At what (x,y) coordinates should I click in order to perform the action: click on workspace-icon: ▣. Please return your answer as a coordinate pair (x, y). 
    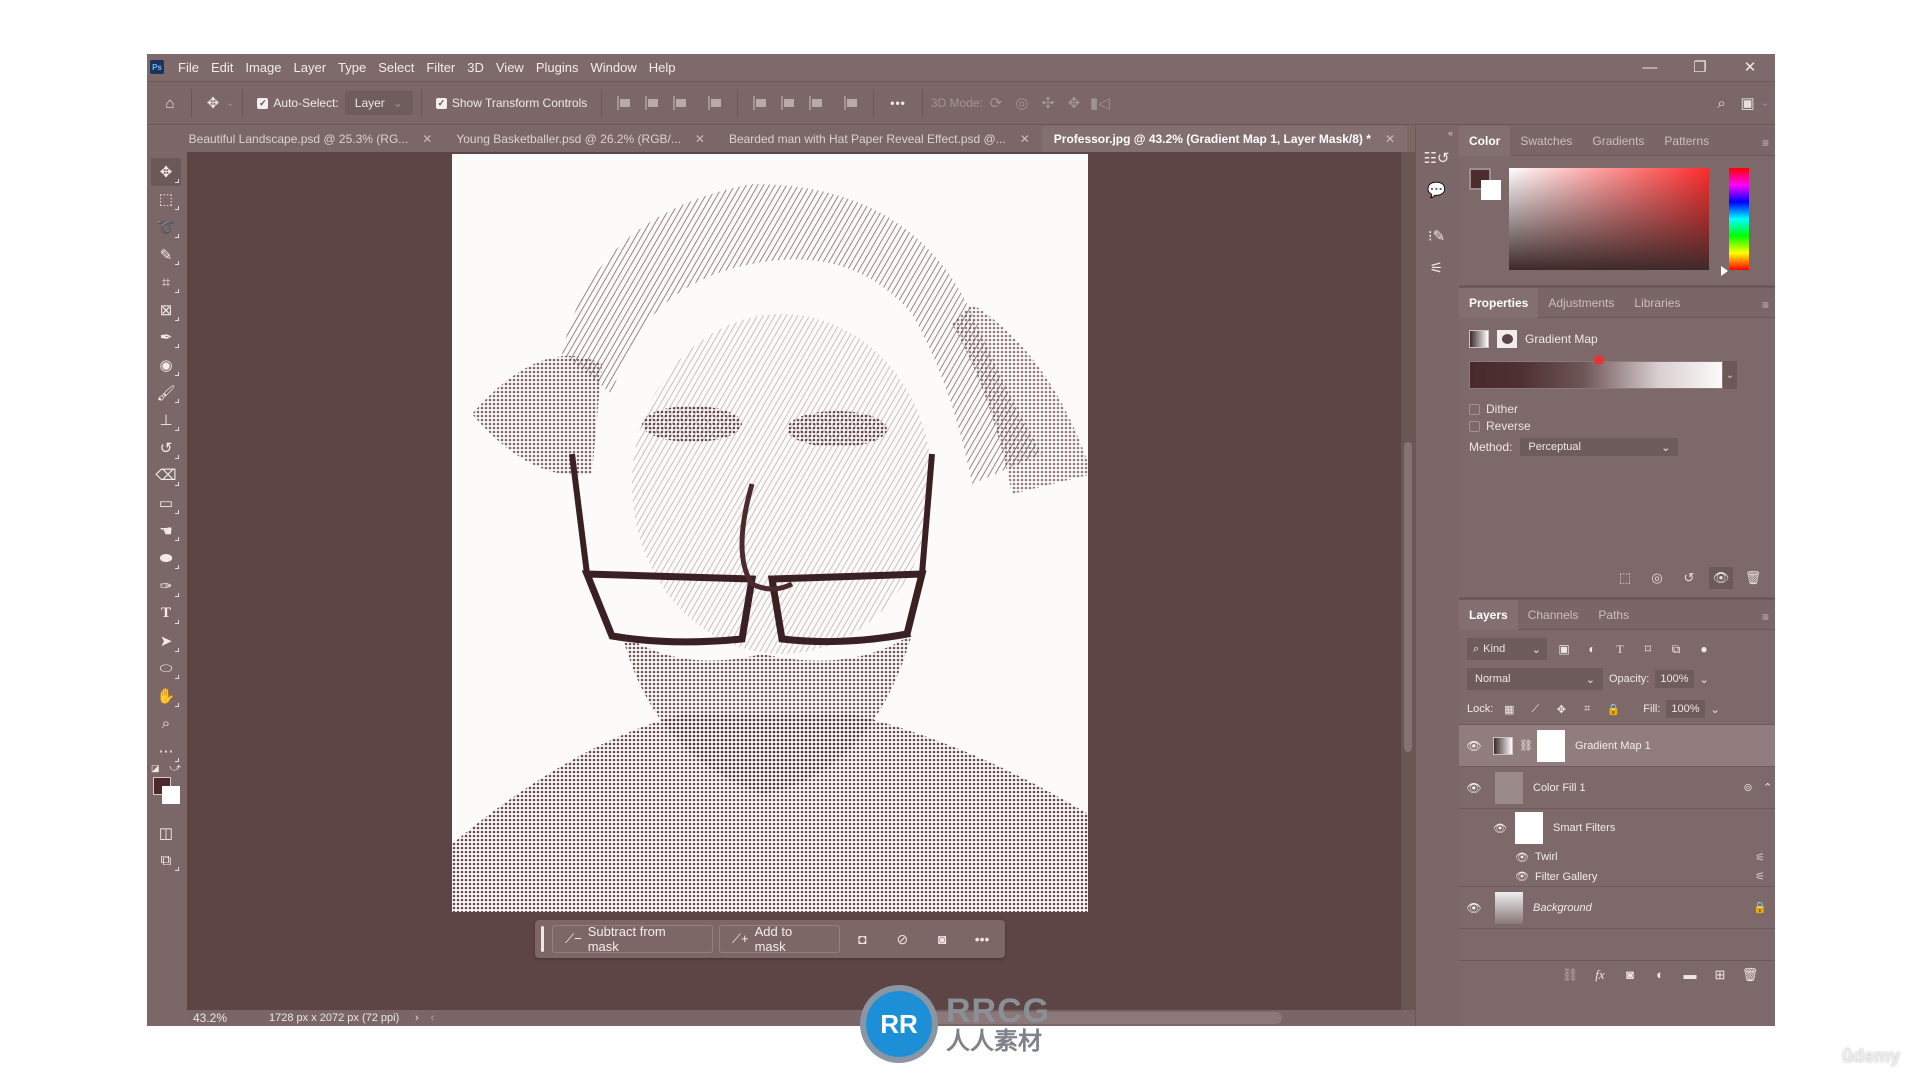
    Looking at the image, I should click on (1748, 103).